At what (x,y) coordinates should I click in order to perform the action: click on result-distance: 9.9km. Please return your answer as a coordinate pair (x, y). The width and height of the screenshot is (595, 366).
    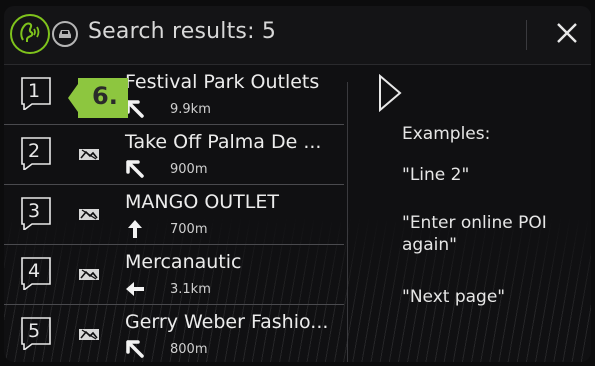
    Looking at the image, I should click on (190, 109).